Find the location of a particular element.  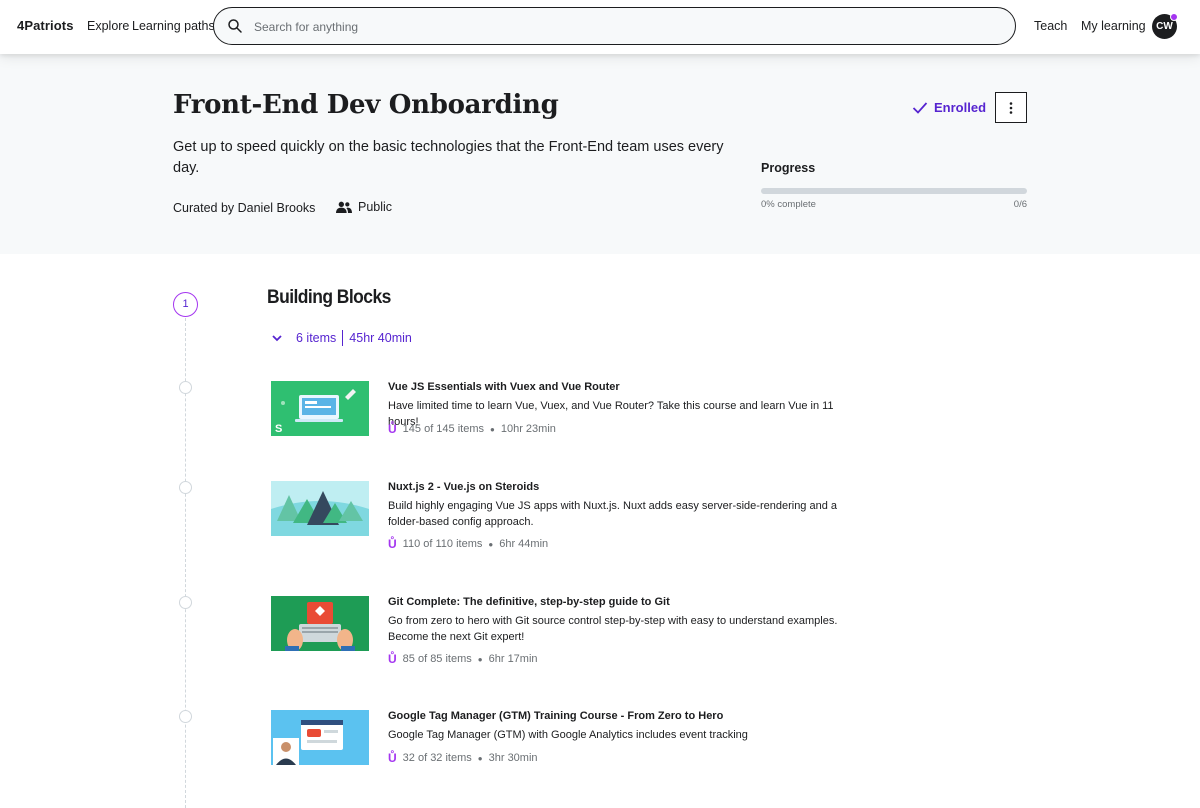

course-title: Nuxt.js 2 - Vue.js on Steroids is located at coordinates (463, 487).